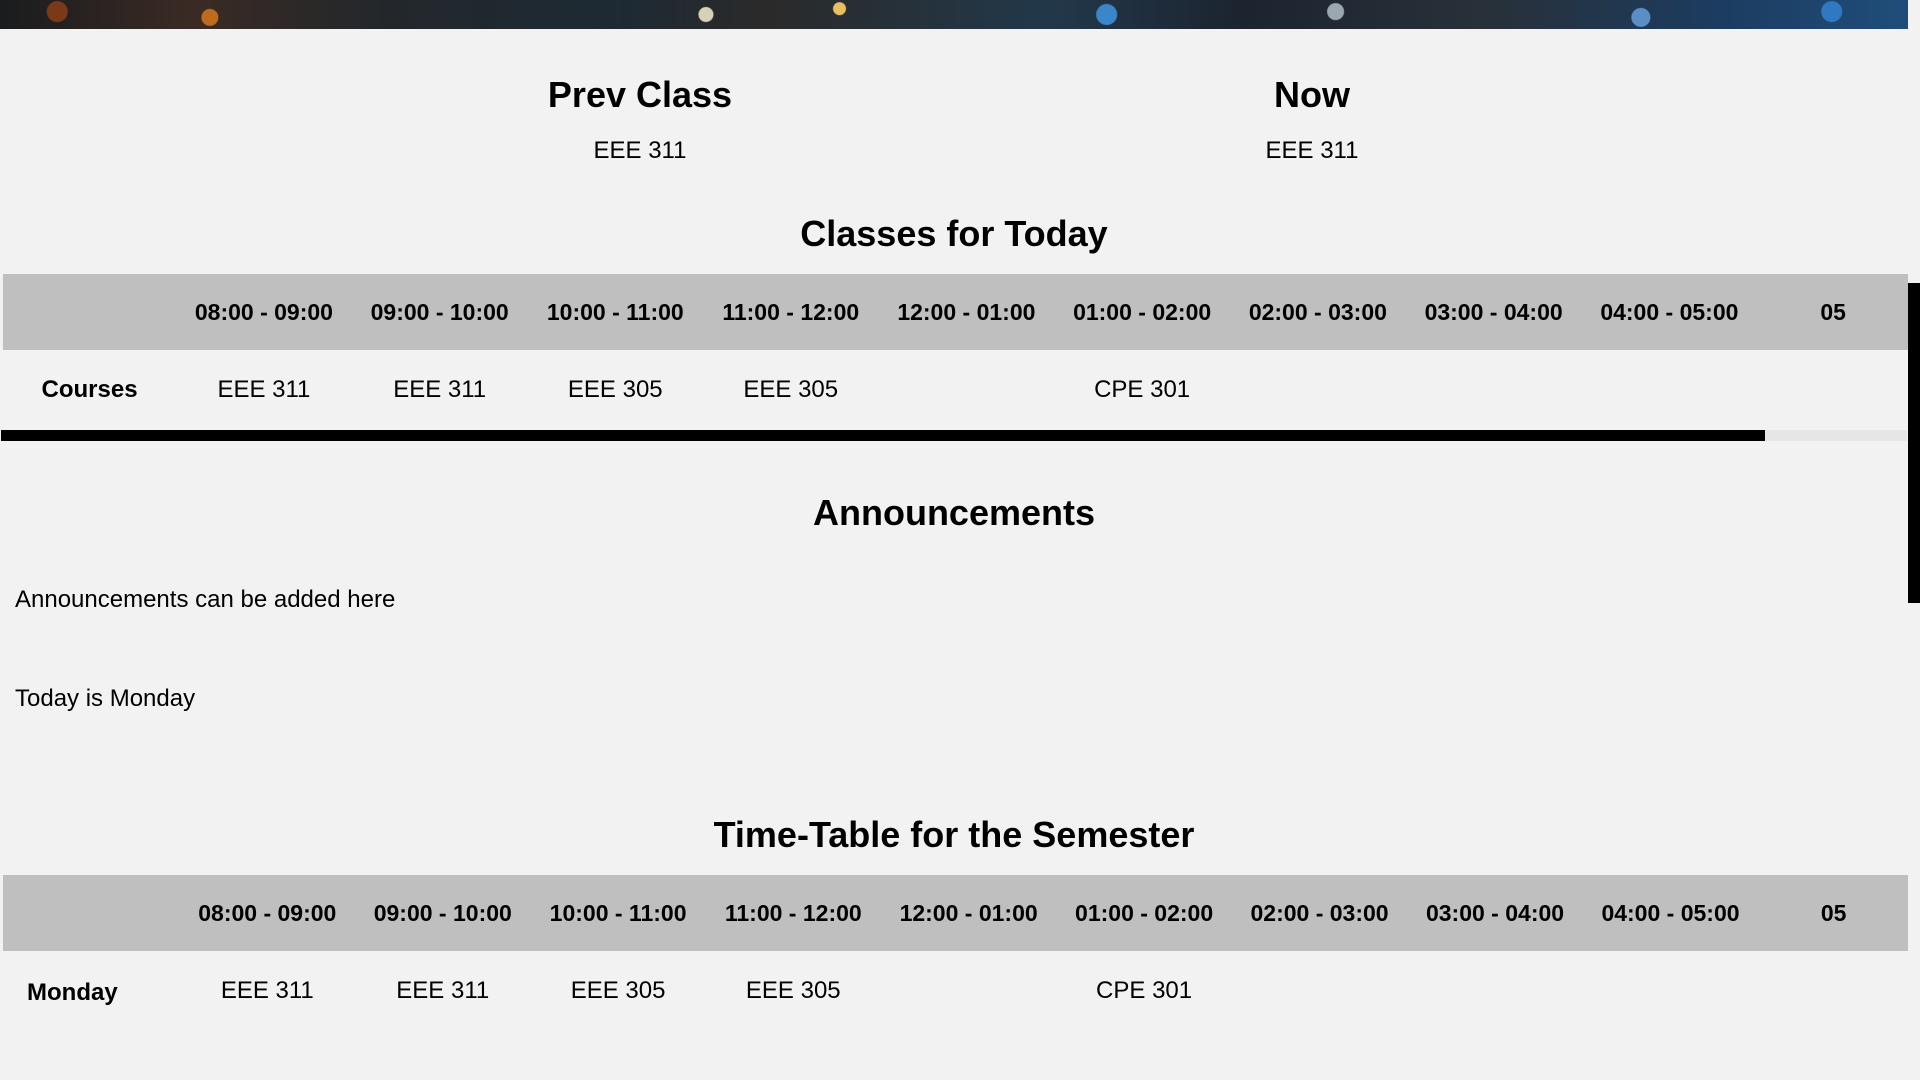 This screenshot has width=1920, height=1080. Describe the element at coordinates (89, 389) in the screenshot. I see `courses-row-label: Courses` at that location.